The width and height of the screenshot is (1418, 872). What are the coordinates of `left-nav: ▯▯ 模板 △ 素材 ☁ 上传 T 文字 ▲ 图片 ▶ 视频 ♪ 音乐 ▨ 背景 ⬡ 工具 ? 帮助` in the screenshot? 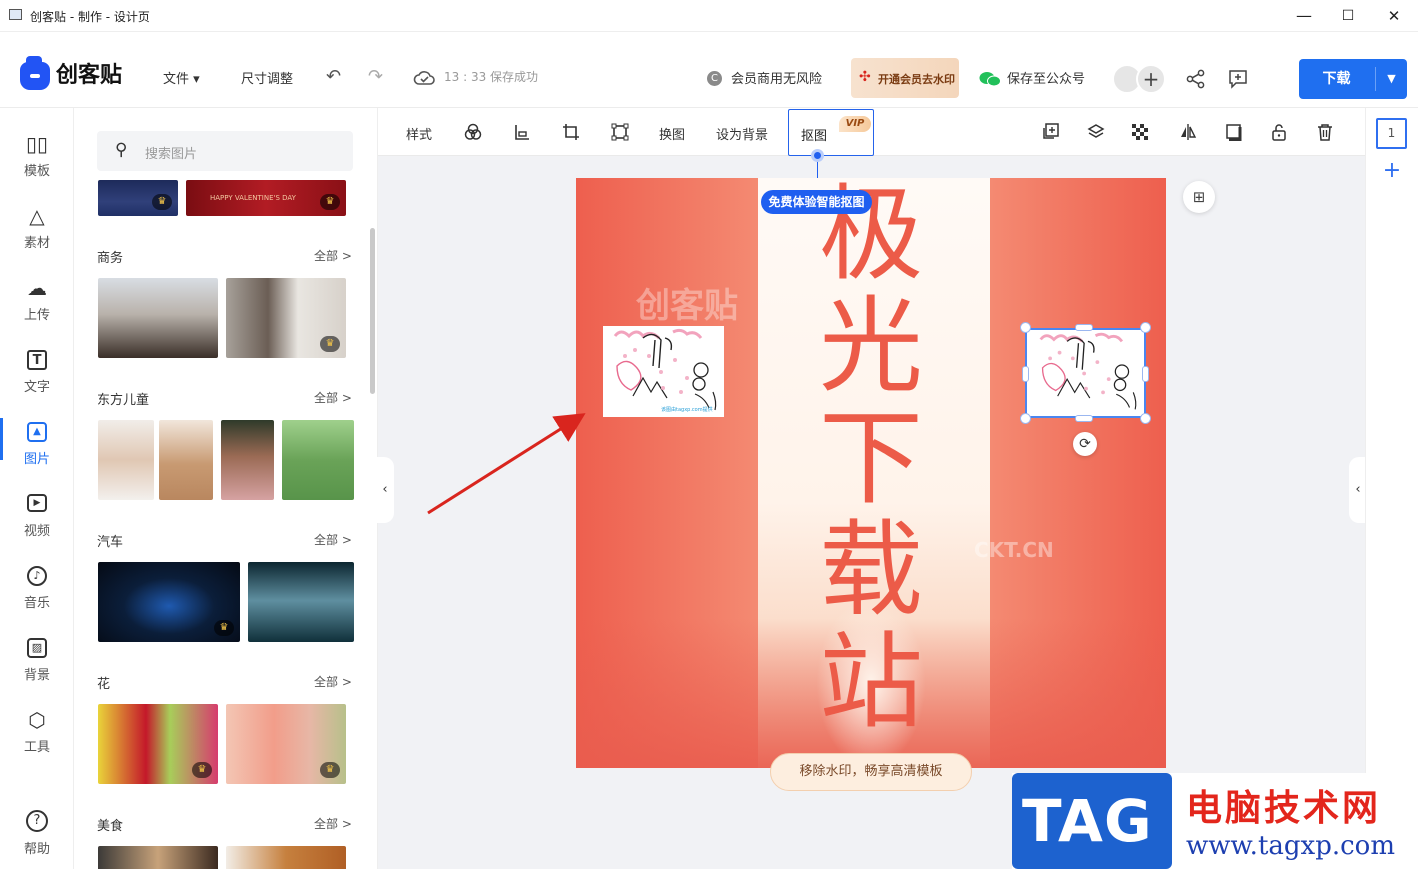 It's located at (37, 488).